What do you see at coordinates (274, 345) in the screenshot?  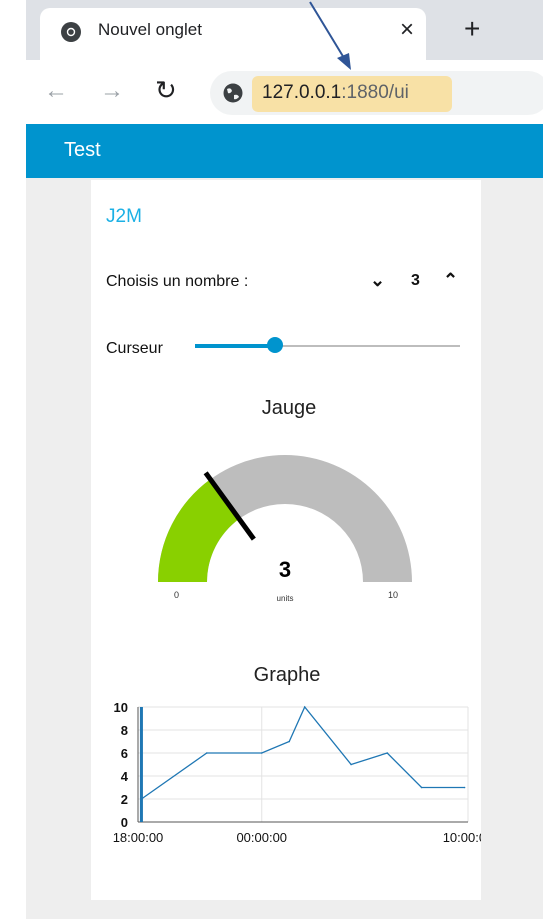 I see `slider-thumb` at bounding box center [274, 345].